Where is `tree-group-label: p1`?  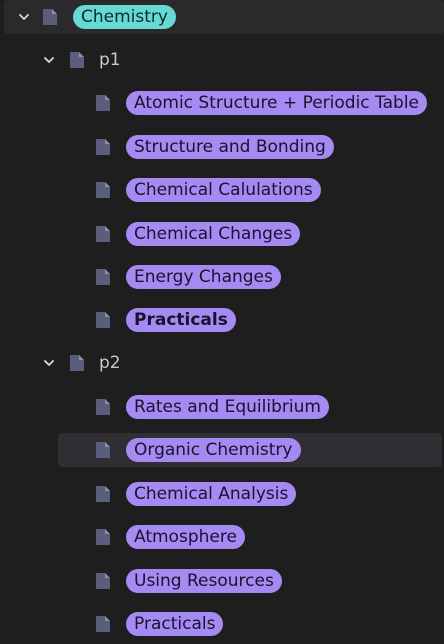 tree-group-label: p1 is located at coordinates (110, 60).